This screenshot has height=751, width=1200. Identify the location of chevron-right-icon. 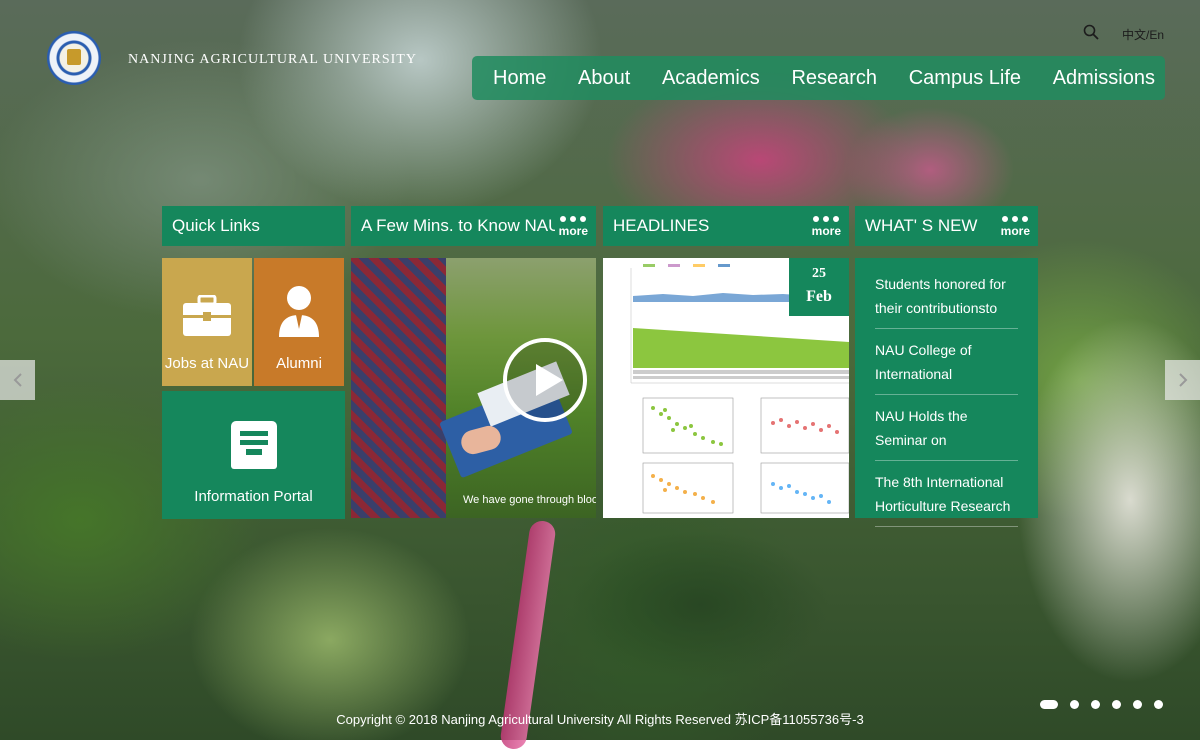
(1182, 380).